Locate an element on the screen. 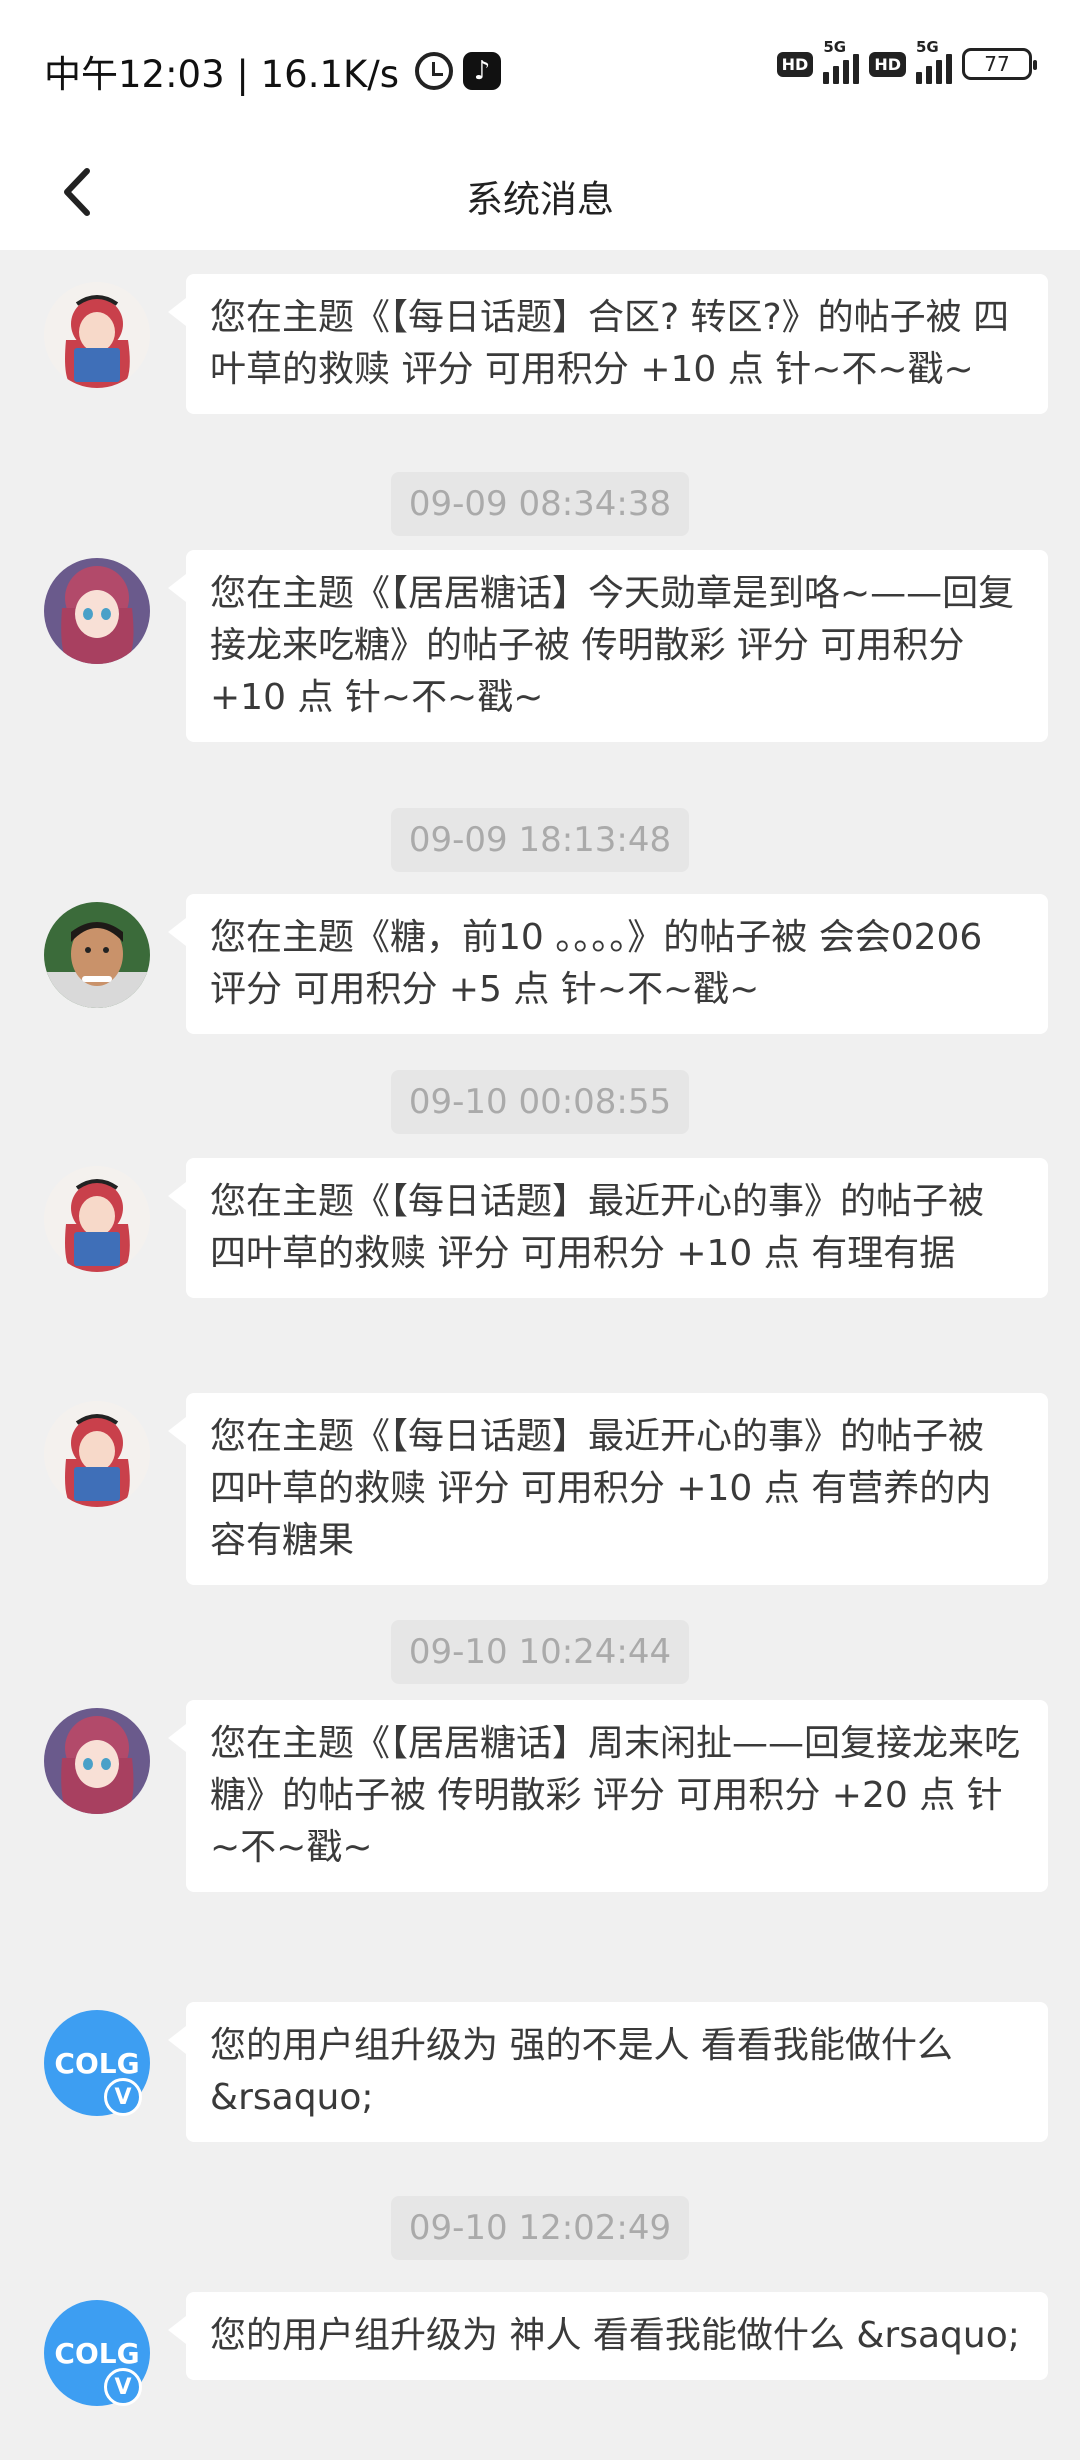 The width and height of the screenshot is (1080, 2460). timestamp: 09-09 08:34:38 is located at coordinates (540, 504).